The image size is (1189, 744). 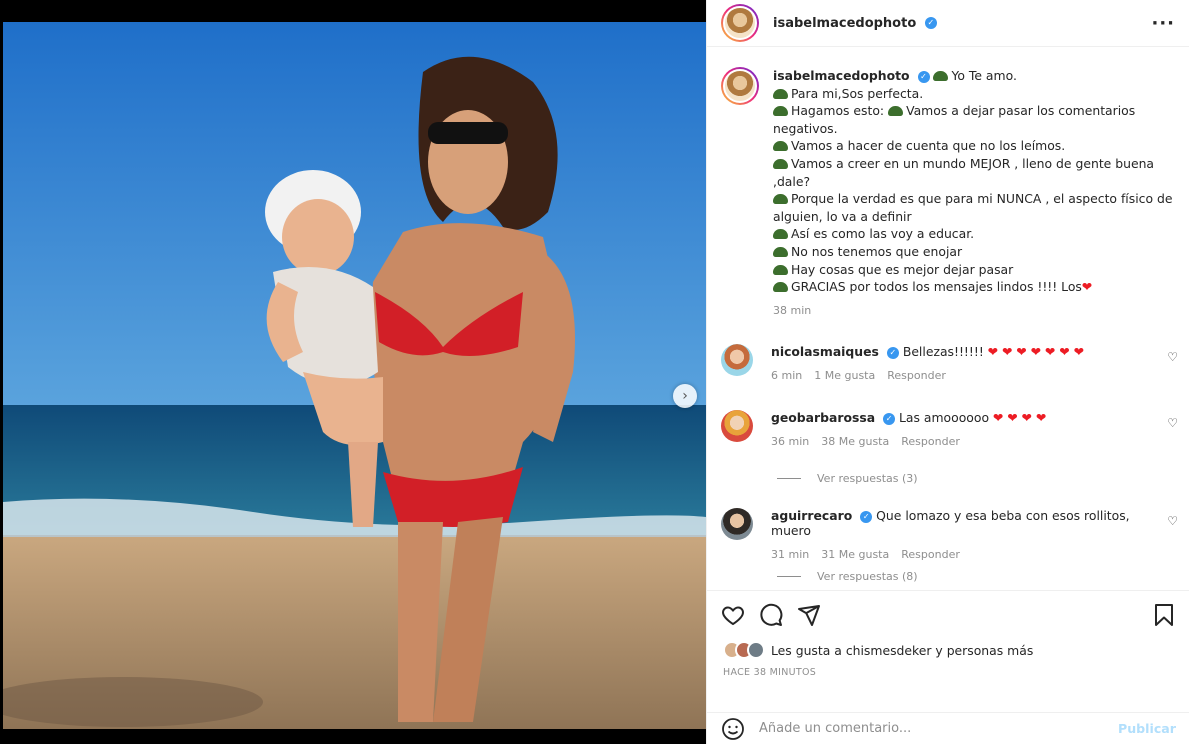 I want to click on likes-prefix: Les gusta a, so click(x=806, y=650).